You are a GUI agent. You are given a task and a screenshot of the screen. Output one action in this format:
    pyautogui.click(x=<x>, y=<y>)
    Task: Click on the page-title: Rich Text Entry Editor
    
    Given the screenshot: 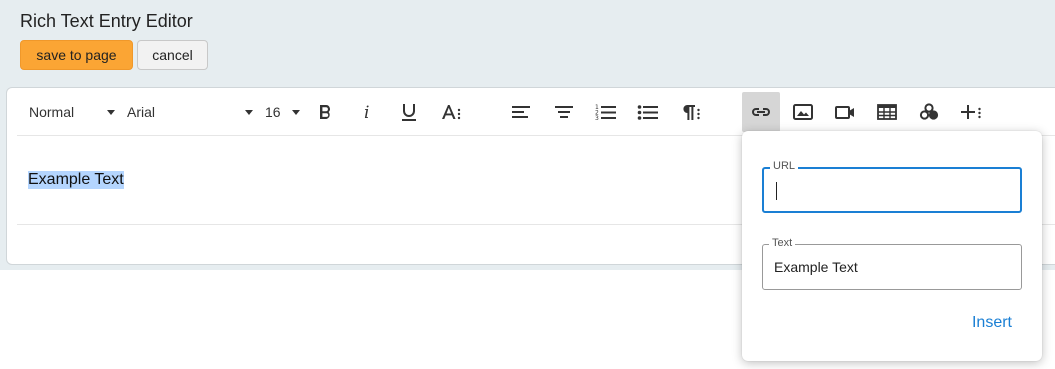 What is the action you would take?
    pyautogui.click(x=106, y=21)
    